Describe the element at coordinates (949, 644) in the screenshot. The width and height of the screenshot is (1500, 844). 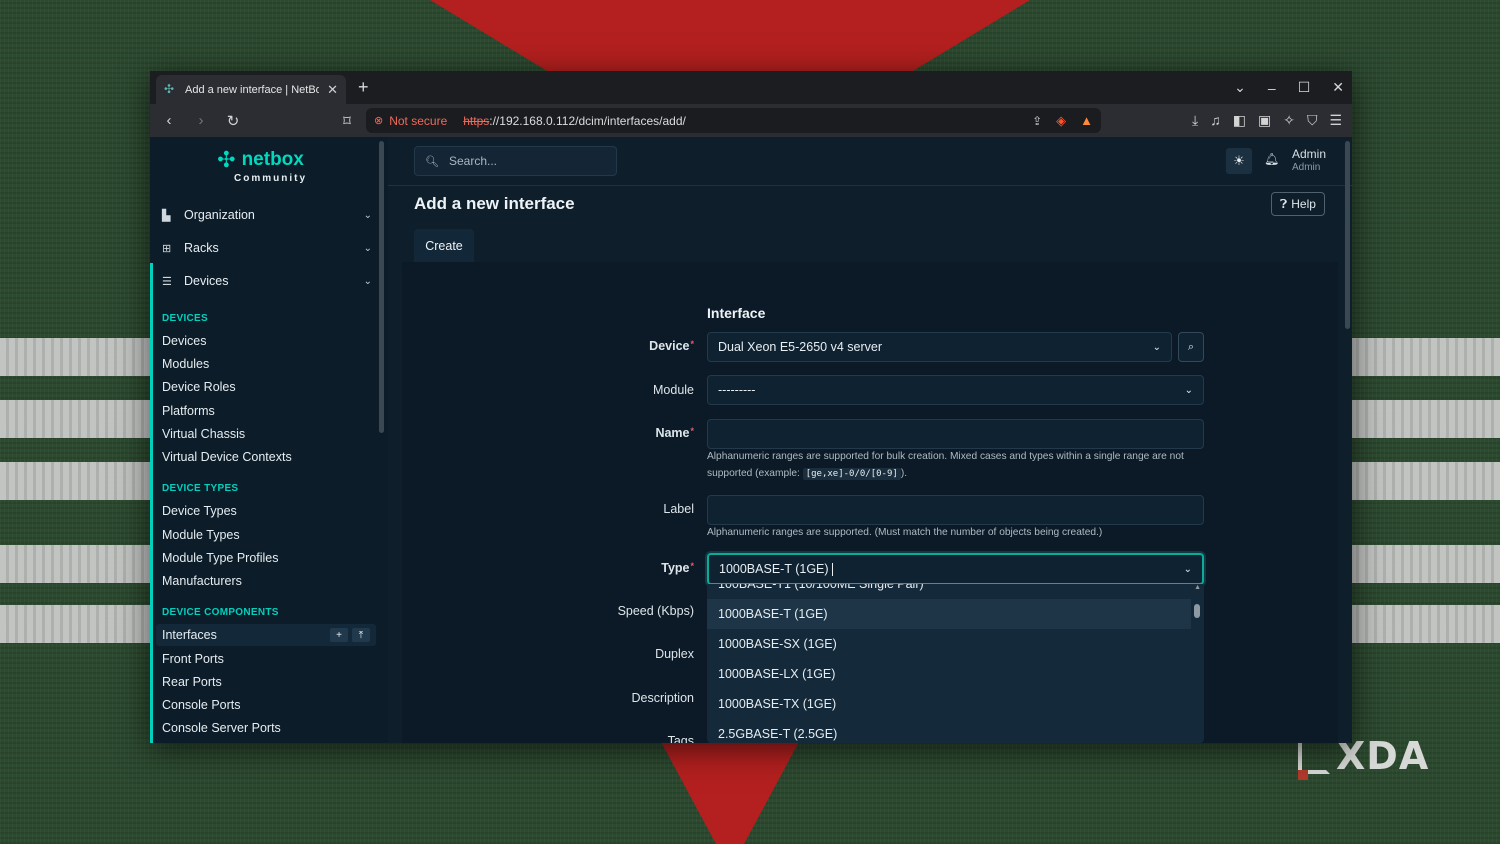
I see `type-option: 1000BASE-SX (1GE)` at that location.